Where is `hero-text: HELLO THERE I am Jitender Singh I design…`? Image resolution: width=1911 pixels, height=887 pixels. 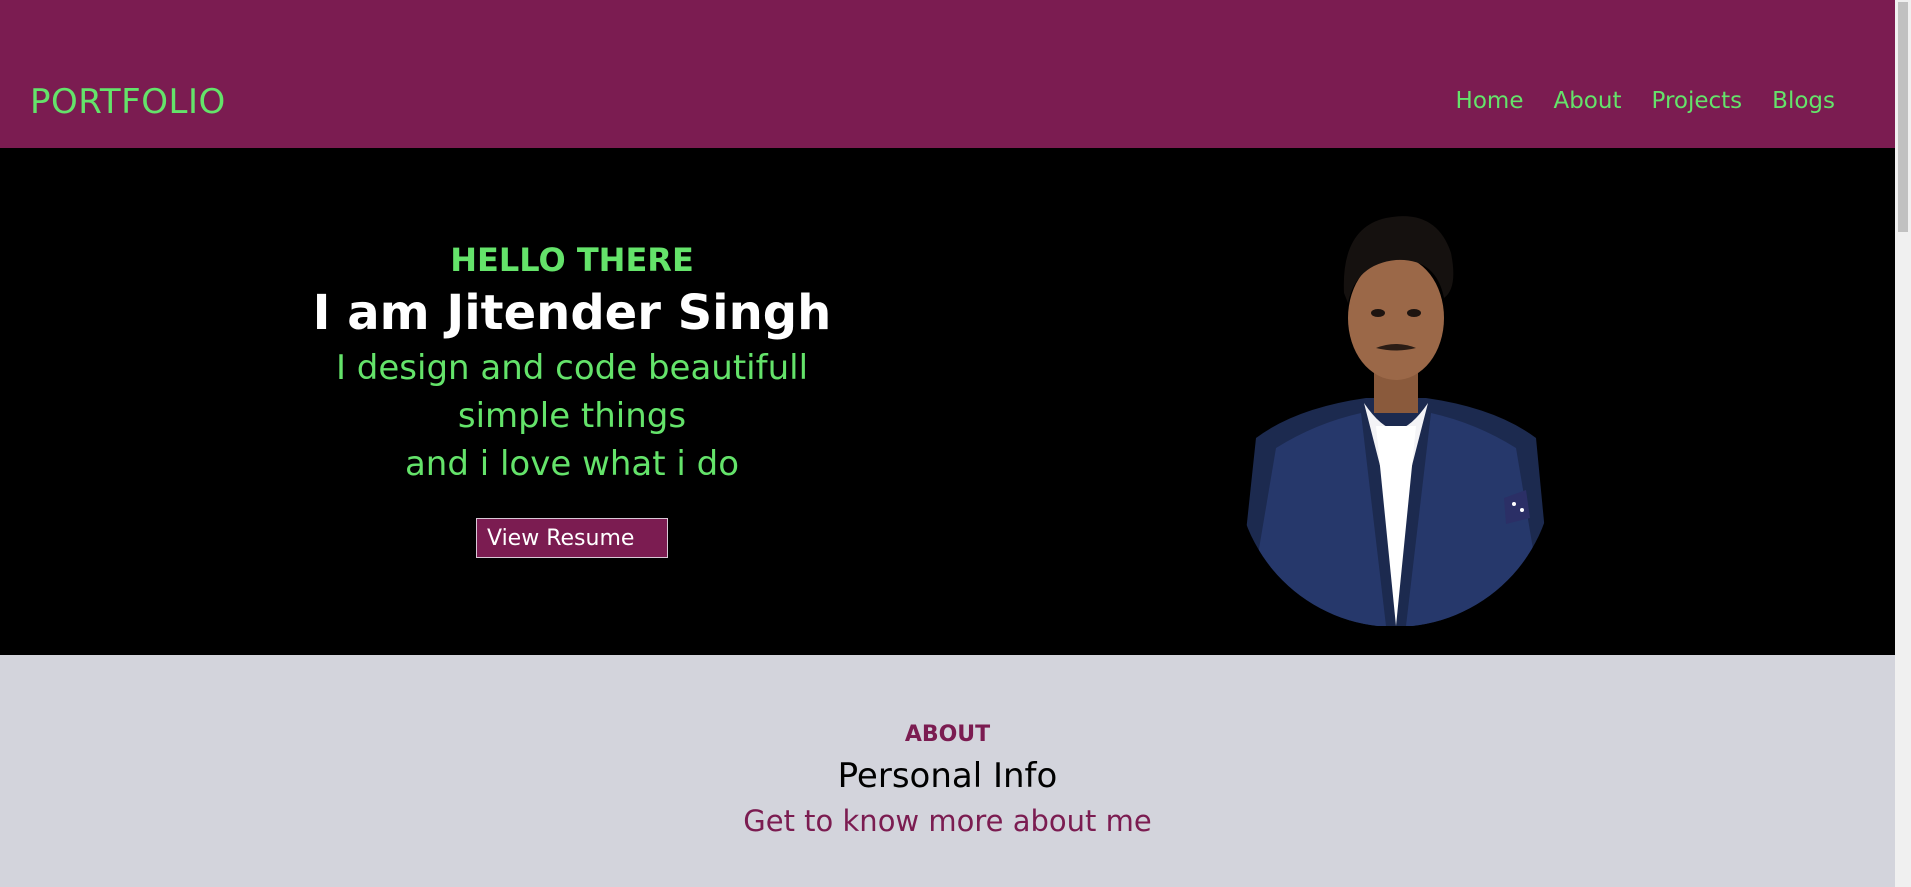 hero-text: HELLO THERE I am Jitender Singh I design… is located at coordinates (572, 398).